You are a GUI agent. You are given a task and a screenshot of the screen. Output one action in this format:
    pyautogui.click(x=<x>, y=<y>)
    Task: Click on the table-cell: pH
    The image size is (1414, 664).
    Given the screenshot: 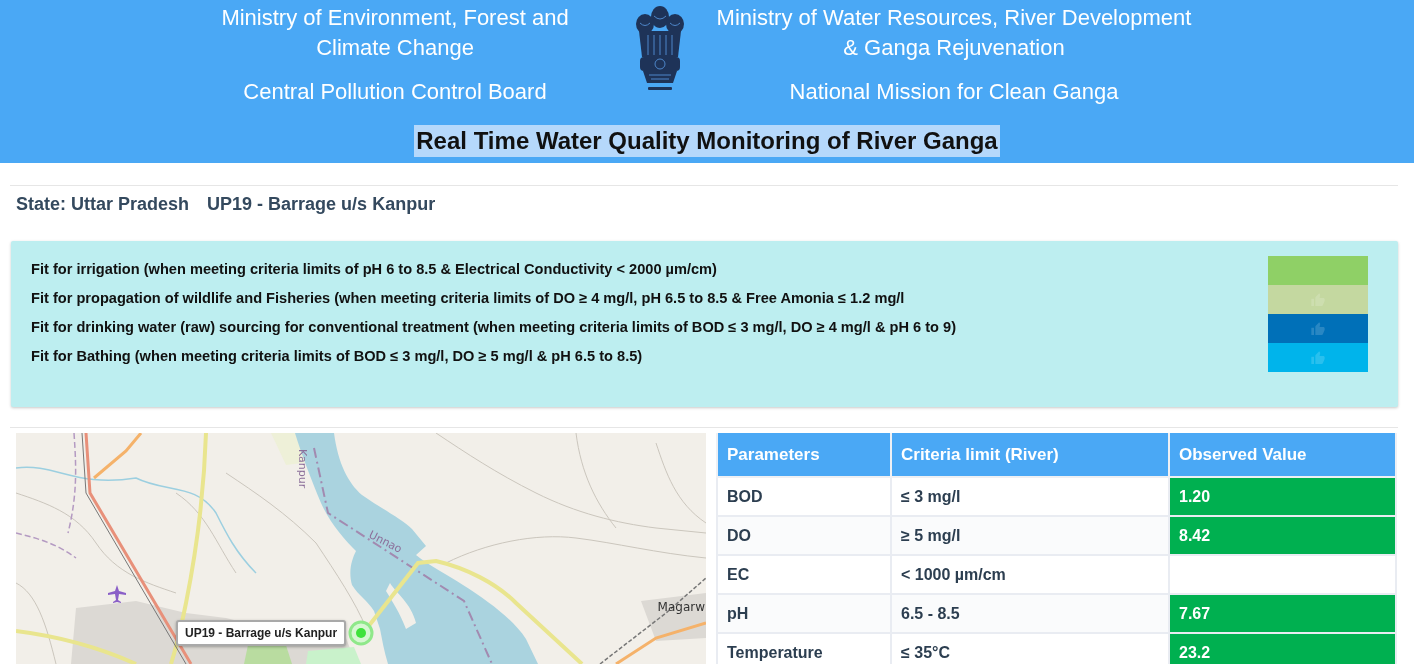 What is the action you would take?
    pyautogui.click(x=804, y=613)
    